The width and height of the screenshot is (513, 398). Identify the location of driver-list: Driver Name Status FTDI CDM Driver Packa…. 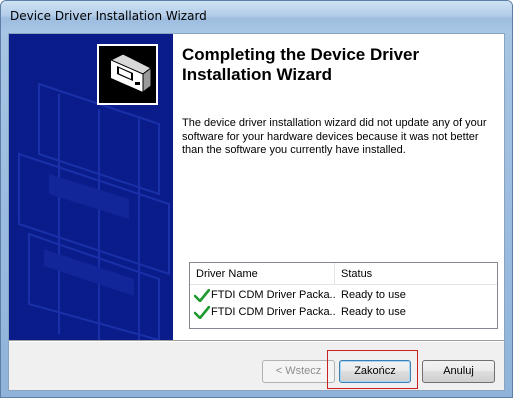
(343, 295).